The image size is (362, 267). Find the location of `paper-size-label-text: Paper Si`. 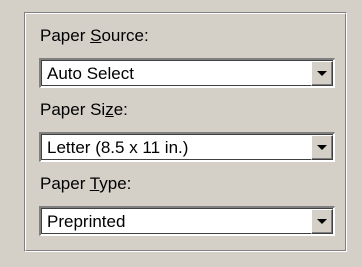

paper-size-label-text: Paper Si is located at coordinates (73, 109).